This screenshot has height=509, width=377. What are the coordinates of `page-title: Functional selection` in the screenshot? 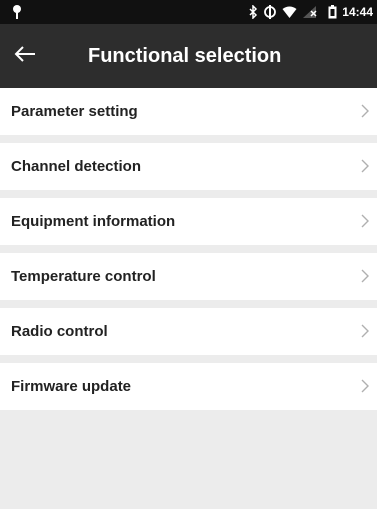 It's located at (185, 56).